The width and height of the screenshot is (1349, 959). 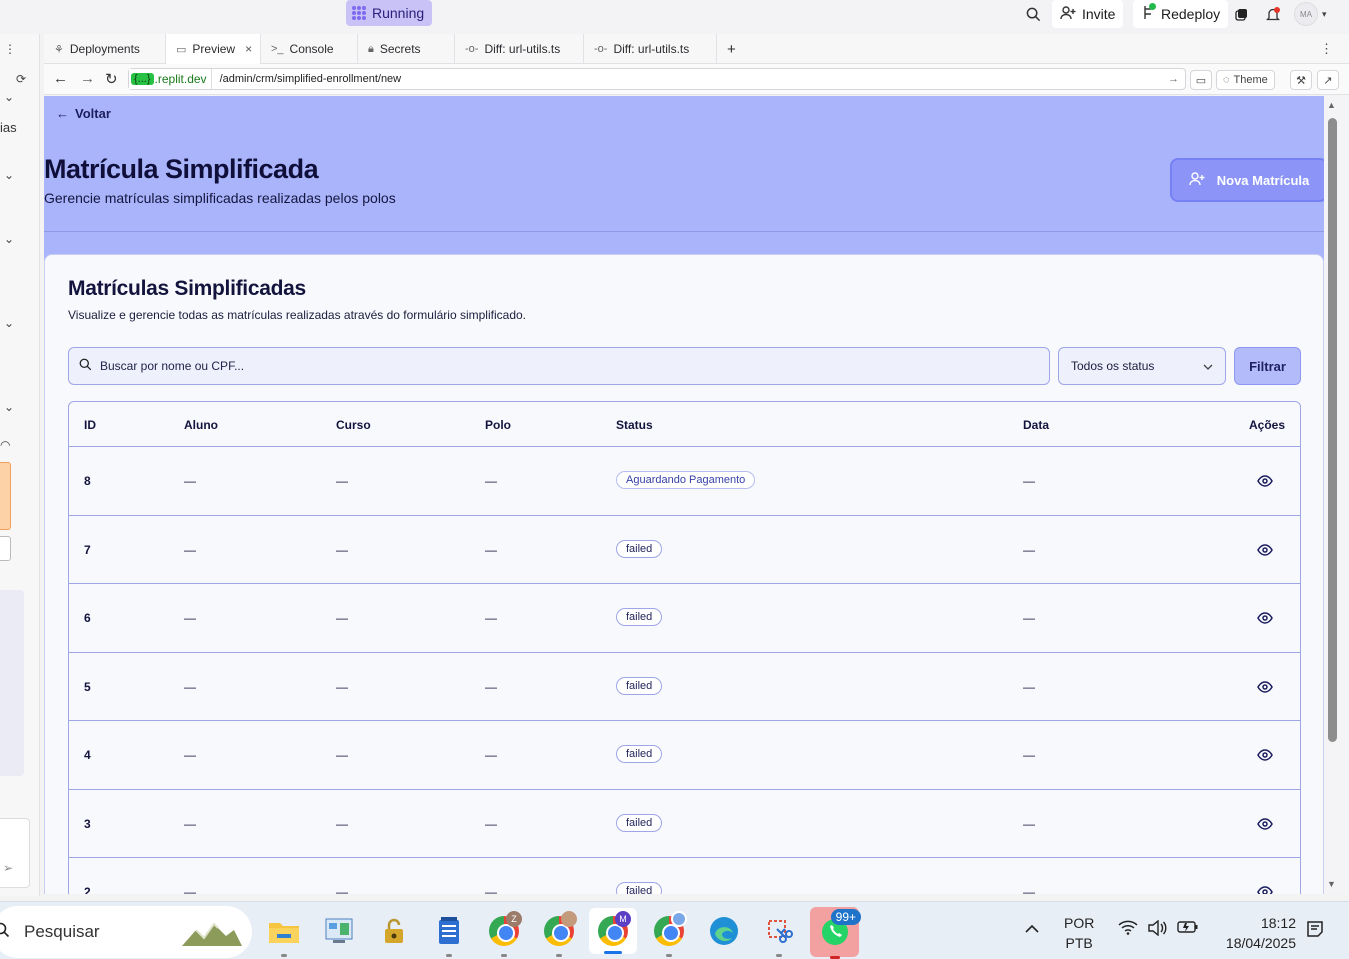 What do you see at coordinates (339, 931) in the screenshot?
I see `control-panel-icon` at bounding box center [339, 931].